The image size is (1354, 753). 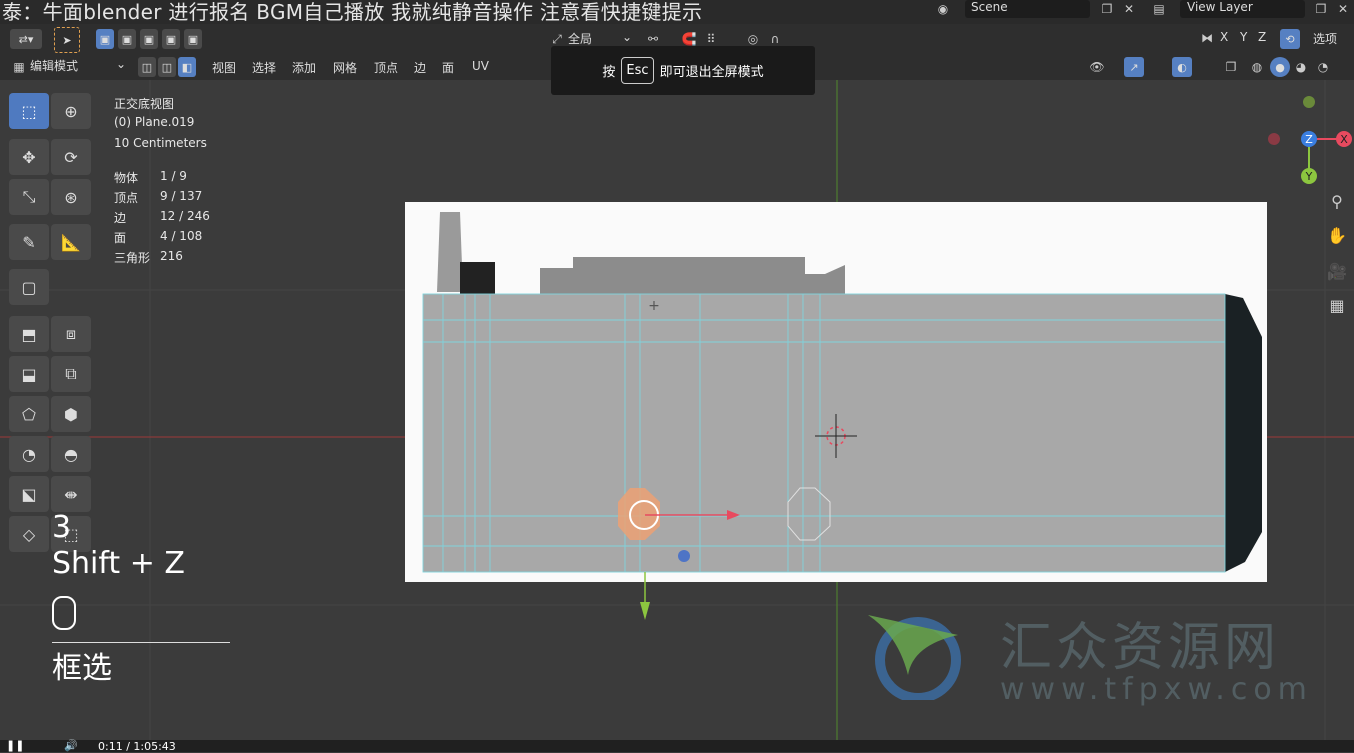 What do you see at coordinates (345, 67) in the screenshot?
I see `menu-mesh: 网格` at bounding box center [345, 67].